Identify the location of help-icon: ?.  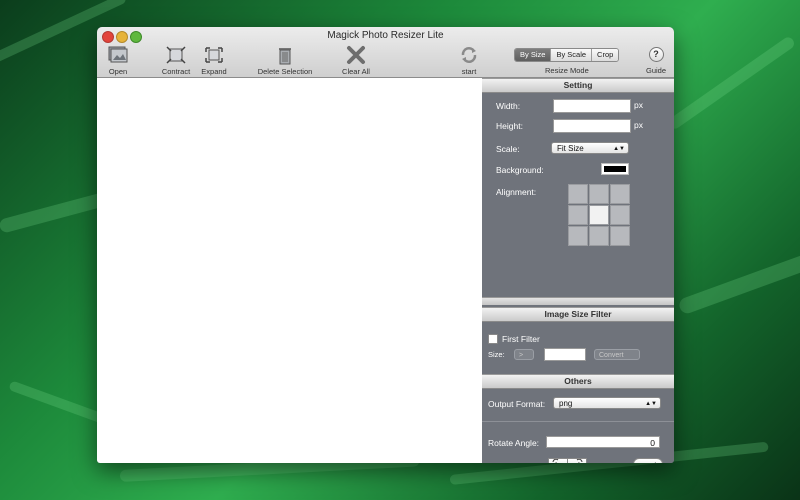
(656, 54).